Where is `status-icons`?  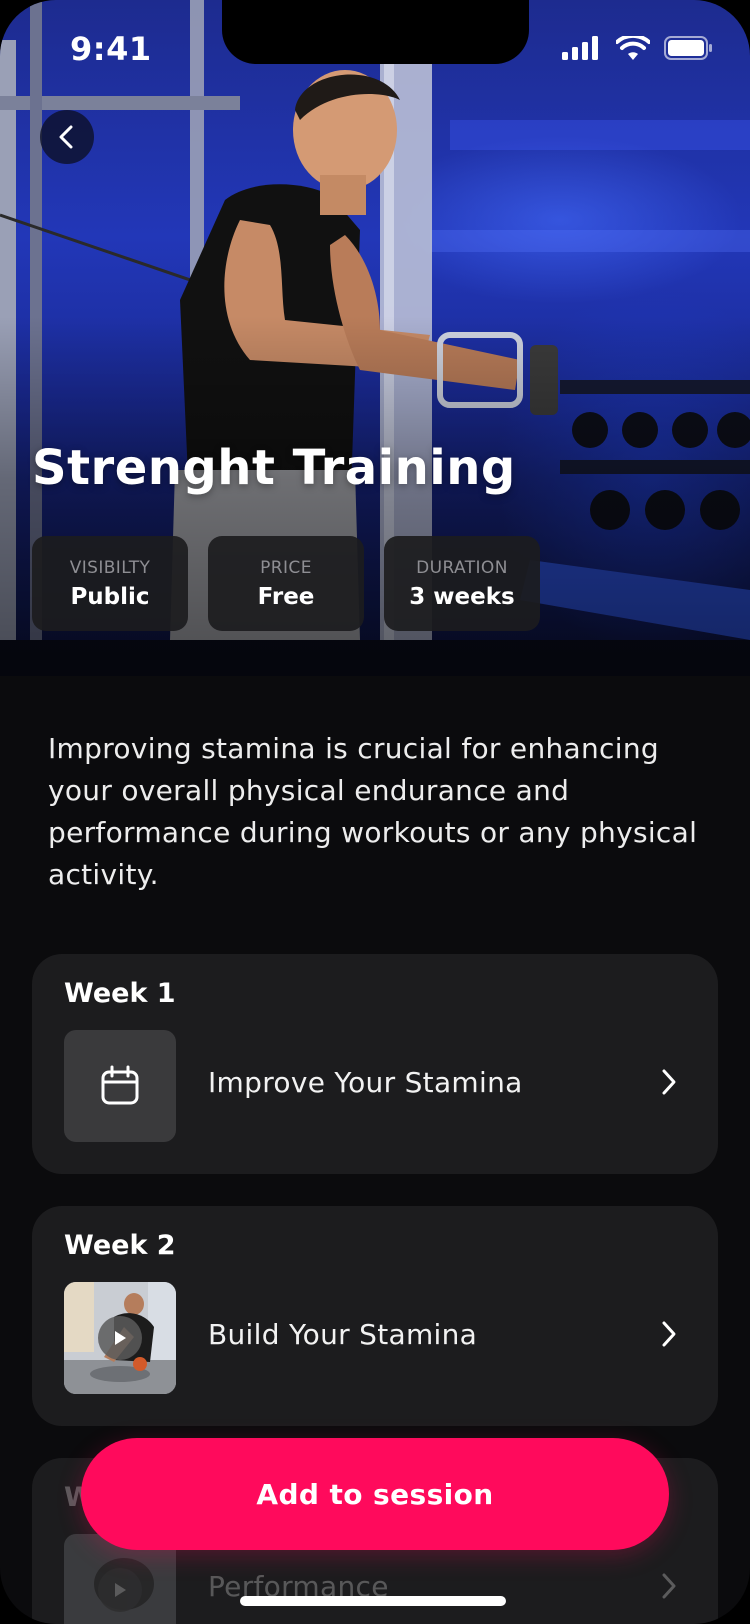
status-icons is located at coordinates (638, 48).